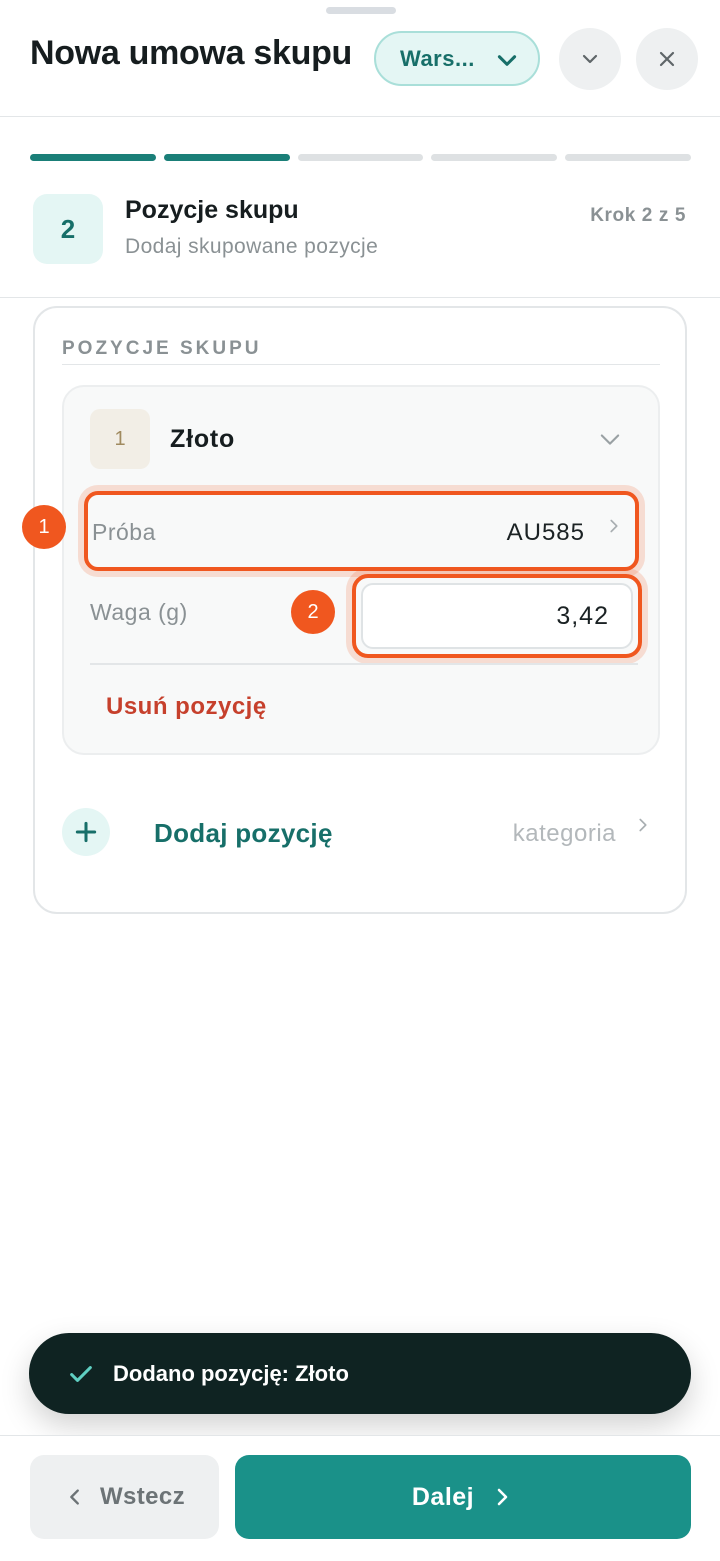 This screenshot has height=1561, width=720. What do you see at coordinates (231, 1373) in the screenshot?
I see `toast-message: Dodano pozycję: Złoto` at bounding box center [231, 1373].